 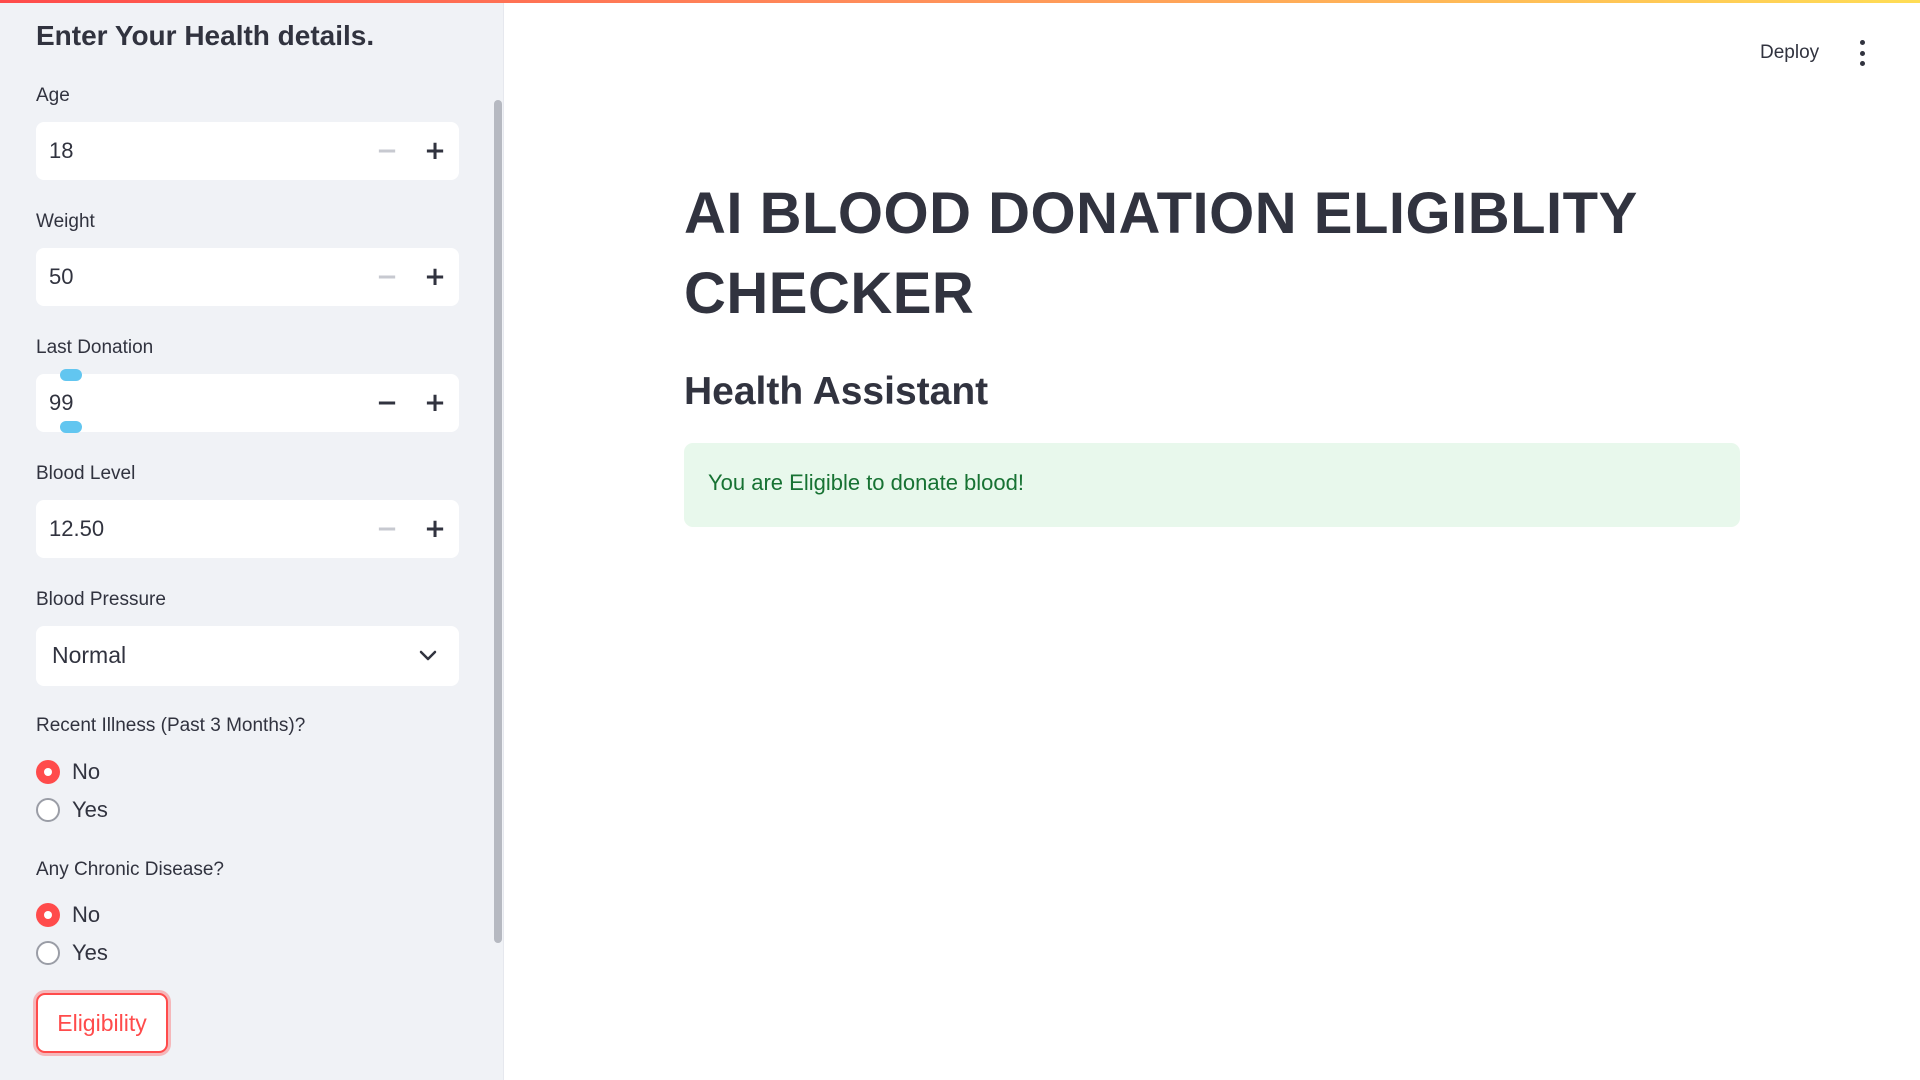 I want to click on more-vertical-icon, so click(x=1862, y=53).